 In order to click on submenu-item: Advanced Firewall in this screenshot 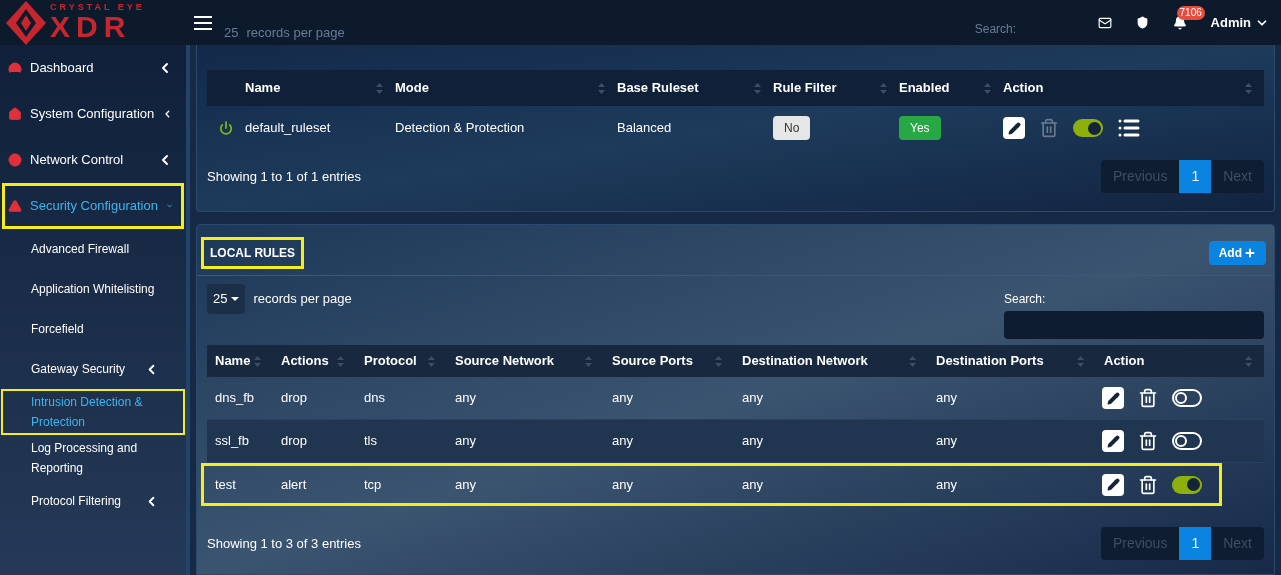, I will do `click(93, 249)`.